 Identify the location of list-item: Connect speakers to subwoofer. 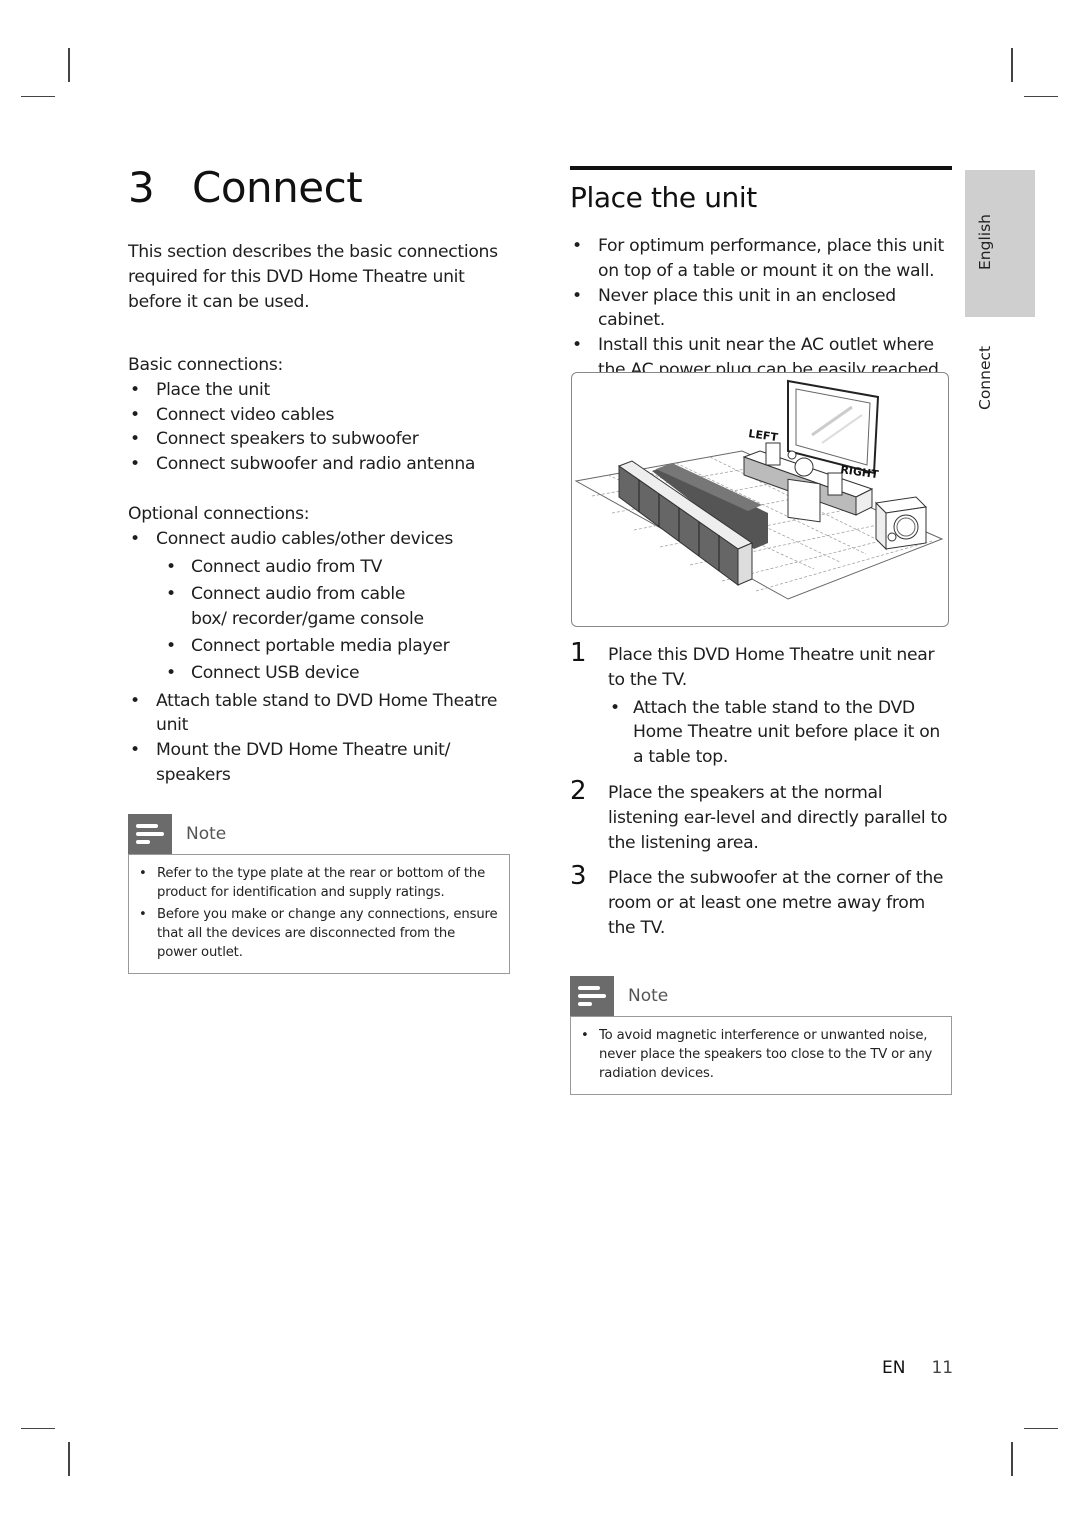
(323, 439).